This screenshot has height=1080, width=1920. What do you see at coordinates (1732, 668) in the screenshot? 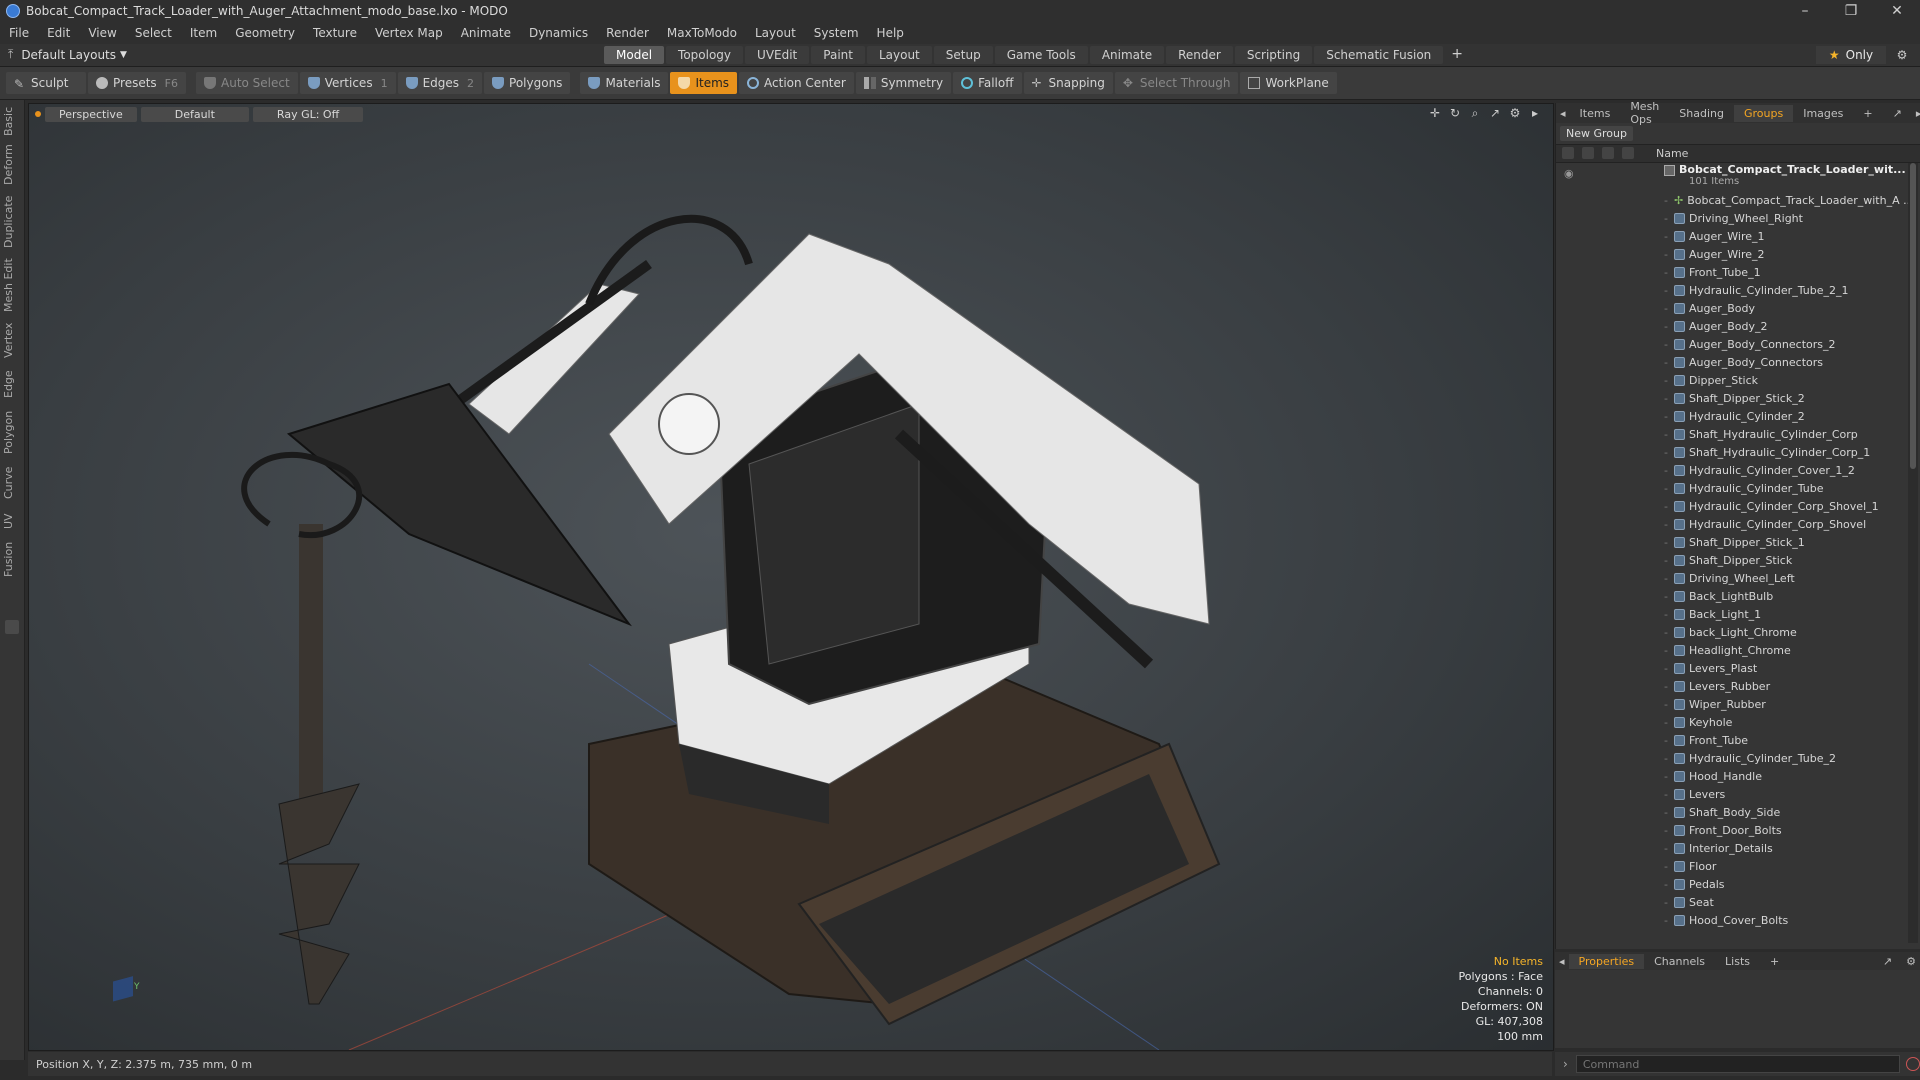
I see `list-item: - Levers_Plast` at bounding box center [1732, 668].